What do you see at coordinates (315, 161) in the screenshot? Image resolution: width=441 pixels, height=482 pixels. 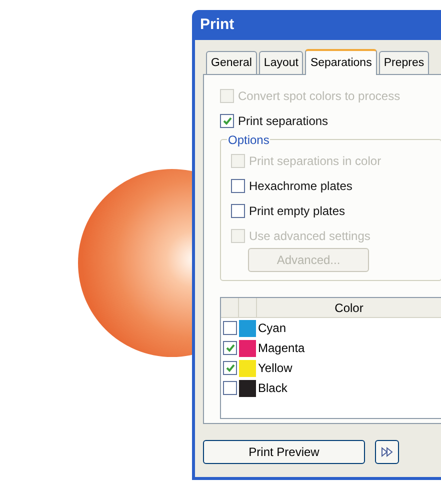 I see `checkbox-label: Print separations in color` at bounding box center [315, 161].